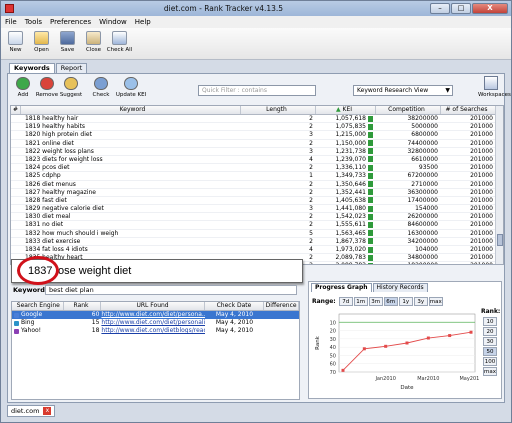 The width and height of the screenshot is (512, 423). What do you see at coordinates (47, 87) in the screenshot?
I see `remove-keyword-button: Remove` at bounding box center [47, 87].